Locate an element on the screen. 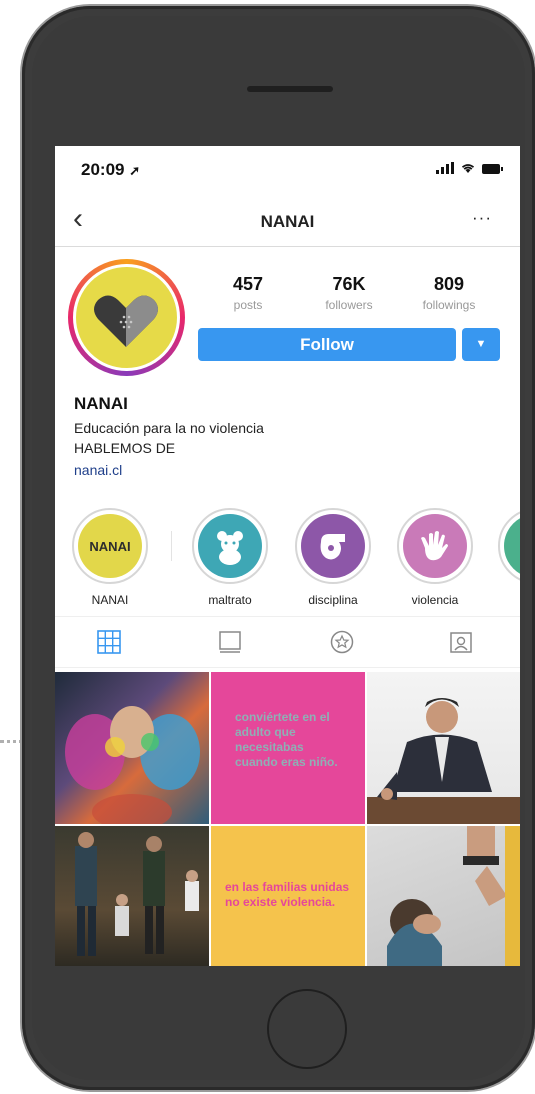 This screenshot has width=535, height=1094. profile-tabs is located at coordinates (287, 642).